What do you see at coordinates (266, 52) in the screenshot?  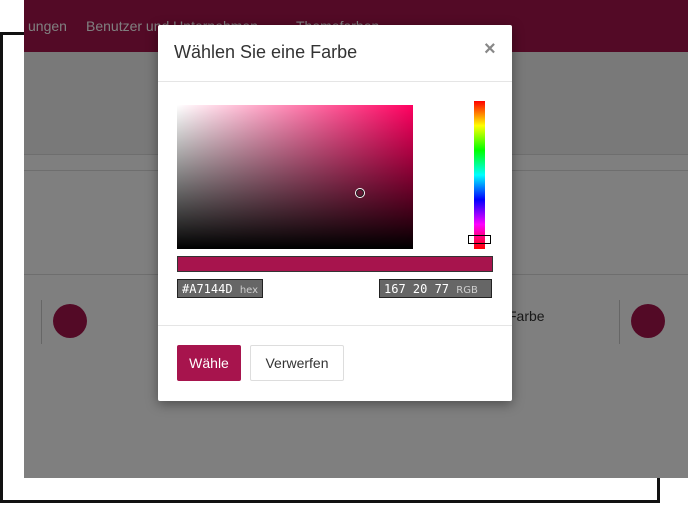 I see `dialog-title: Wählen Sie eine Farbe` at bounding box center [266, 52].